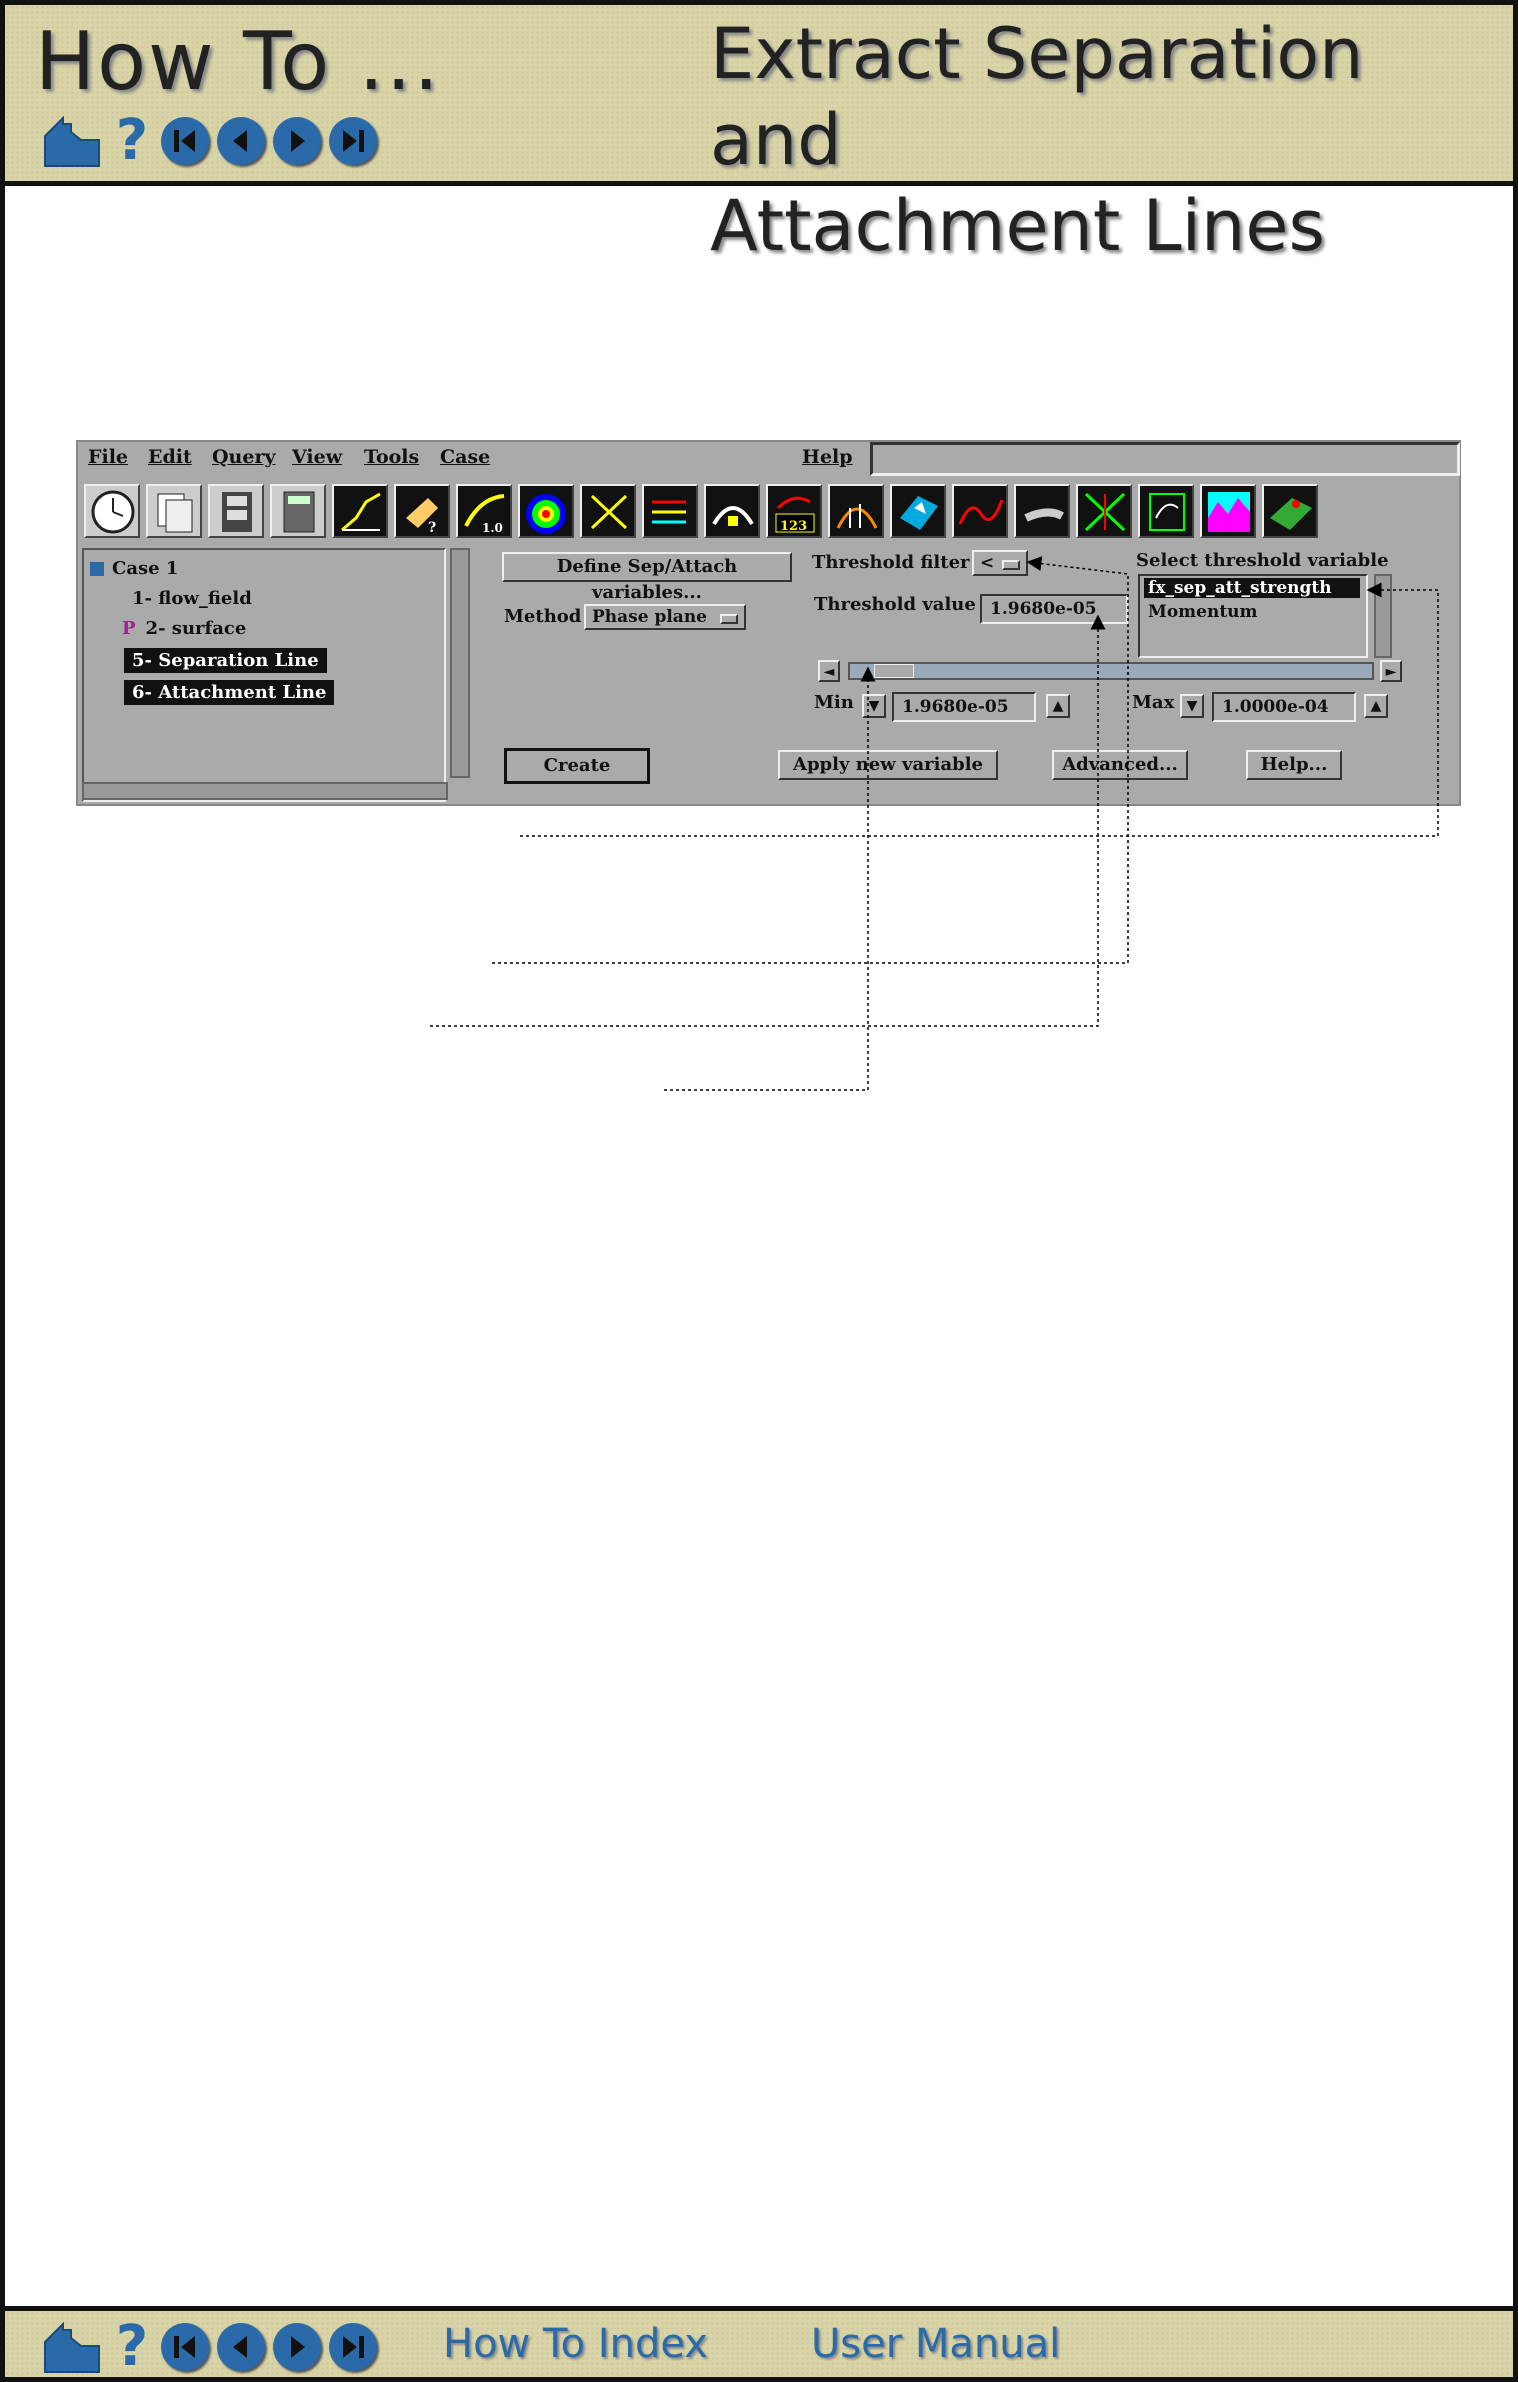  Describe the element at coordinates (575, 2344) in the screenshot. I see `how-to-index-link: How To Index` at that location.